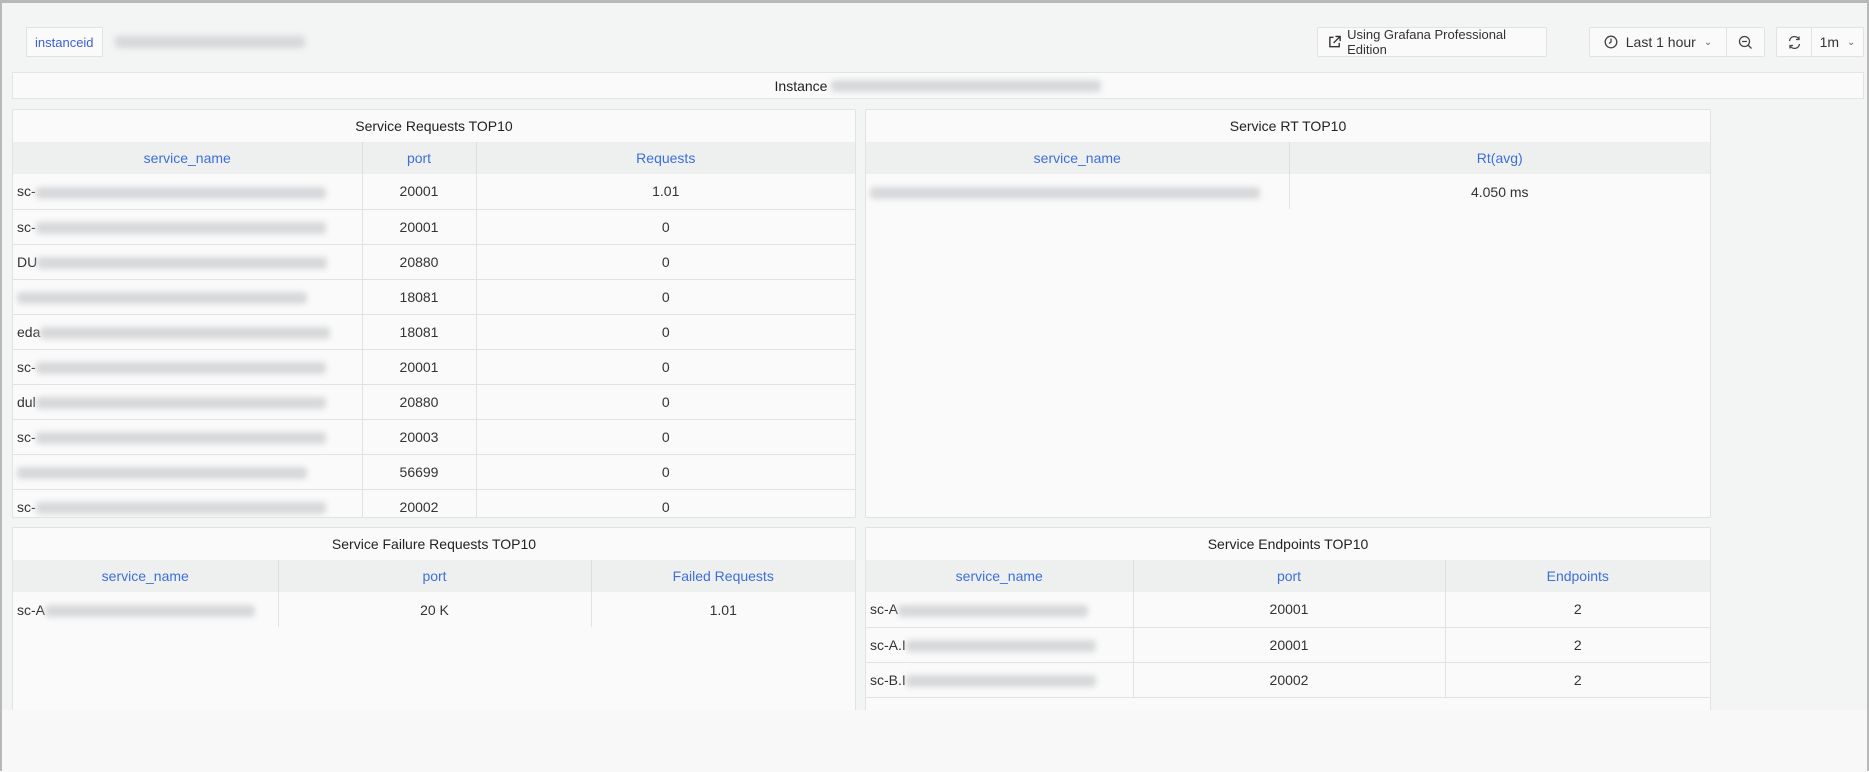  What do you see at coordinates (1427, 42) in the screenshot?
I see `grafana-button-label: Using Grafana Professional Edition` at bounding box center [1427, 42].